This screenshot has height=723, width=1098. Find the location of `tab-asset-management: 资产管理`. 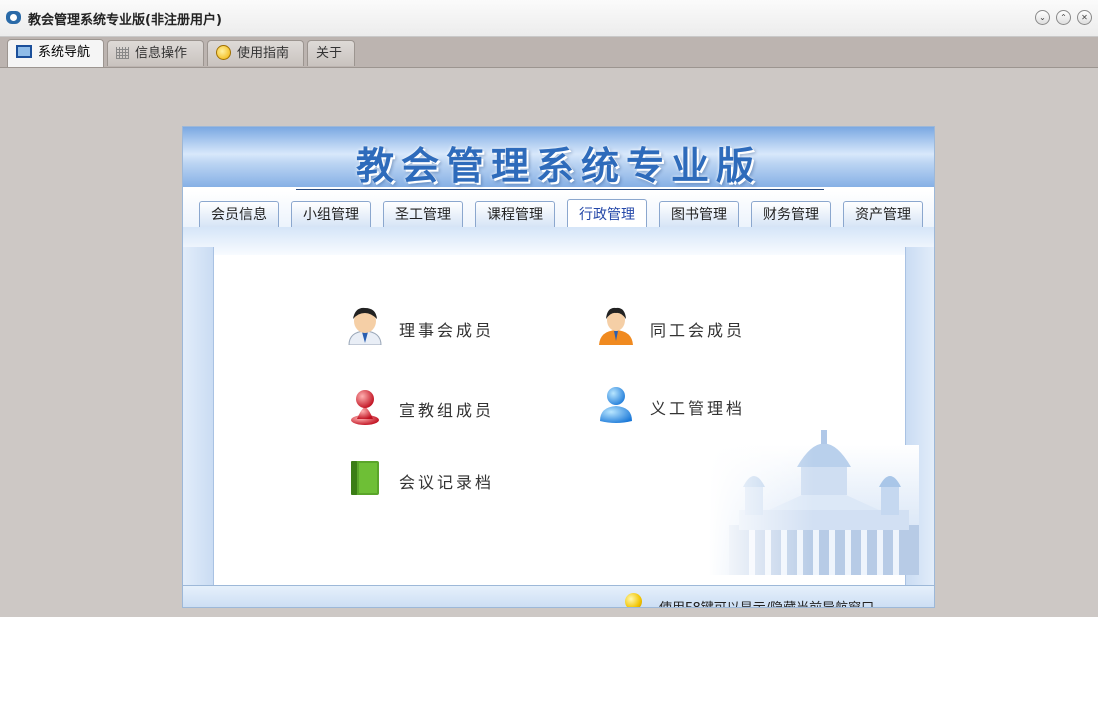

tab-asset-management: 资产管理 is located at coordinates (883, 214).